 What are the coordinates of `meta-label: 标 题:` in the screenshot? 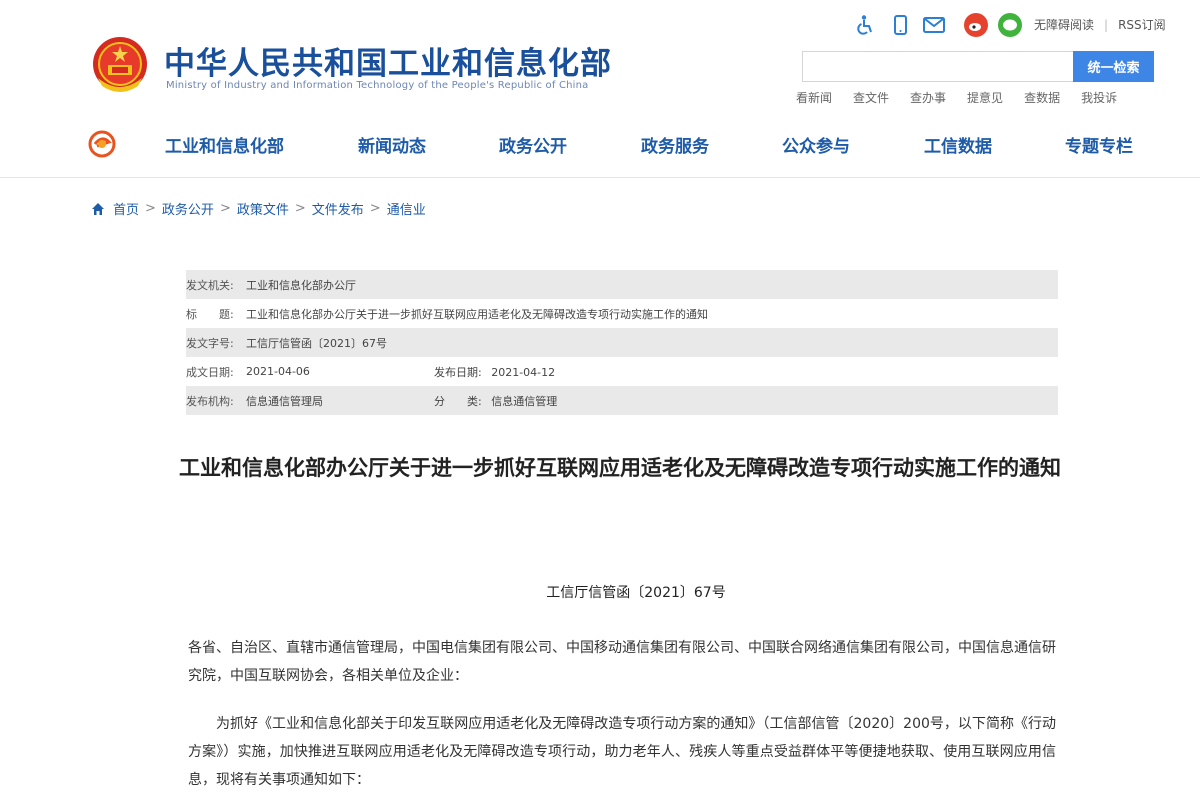 It's located at (210, 314).